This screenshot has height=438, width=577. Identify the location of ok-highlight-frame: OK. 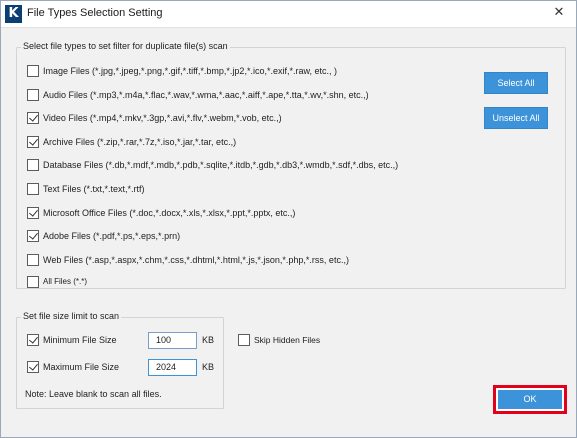
(530, 399).